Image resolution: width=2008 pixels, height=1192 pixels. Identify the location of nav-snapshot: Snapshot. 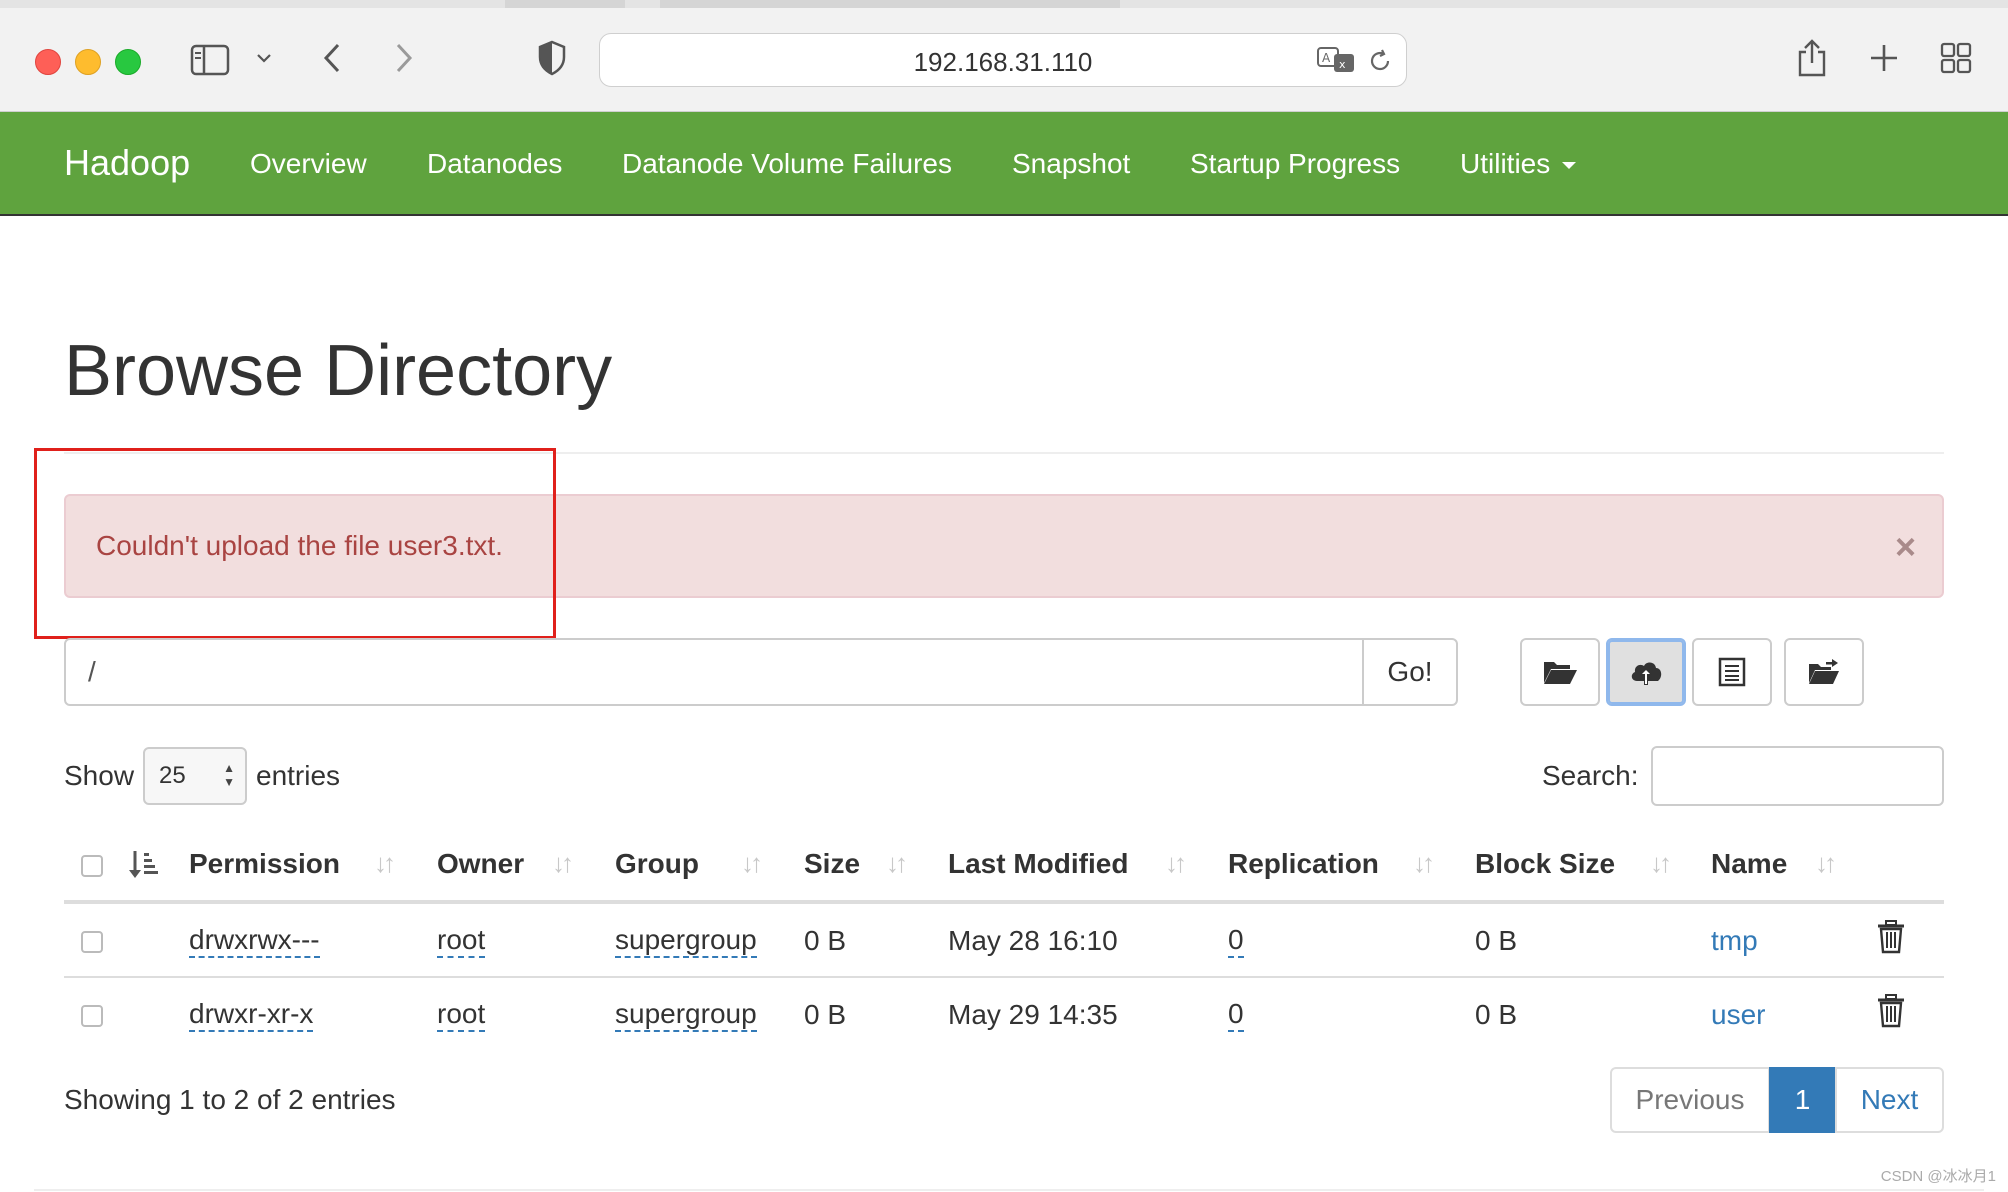
(1071, 164).